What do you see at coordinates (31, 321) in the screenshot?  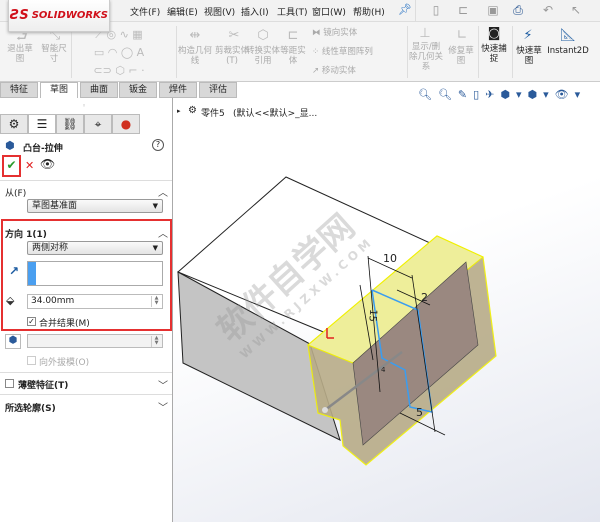 I see `merge-result-checkbox: ✓` at bounding box center [31, 321].